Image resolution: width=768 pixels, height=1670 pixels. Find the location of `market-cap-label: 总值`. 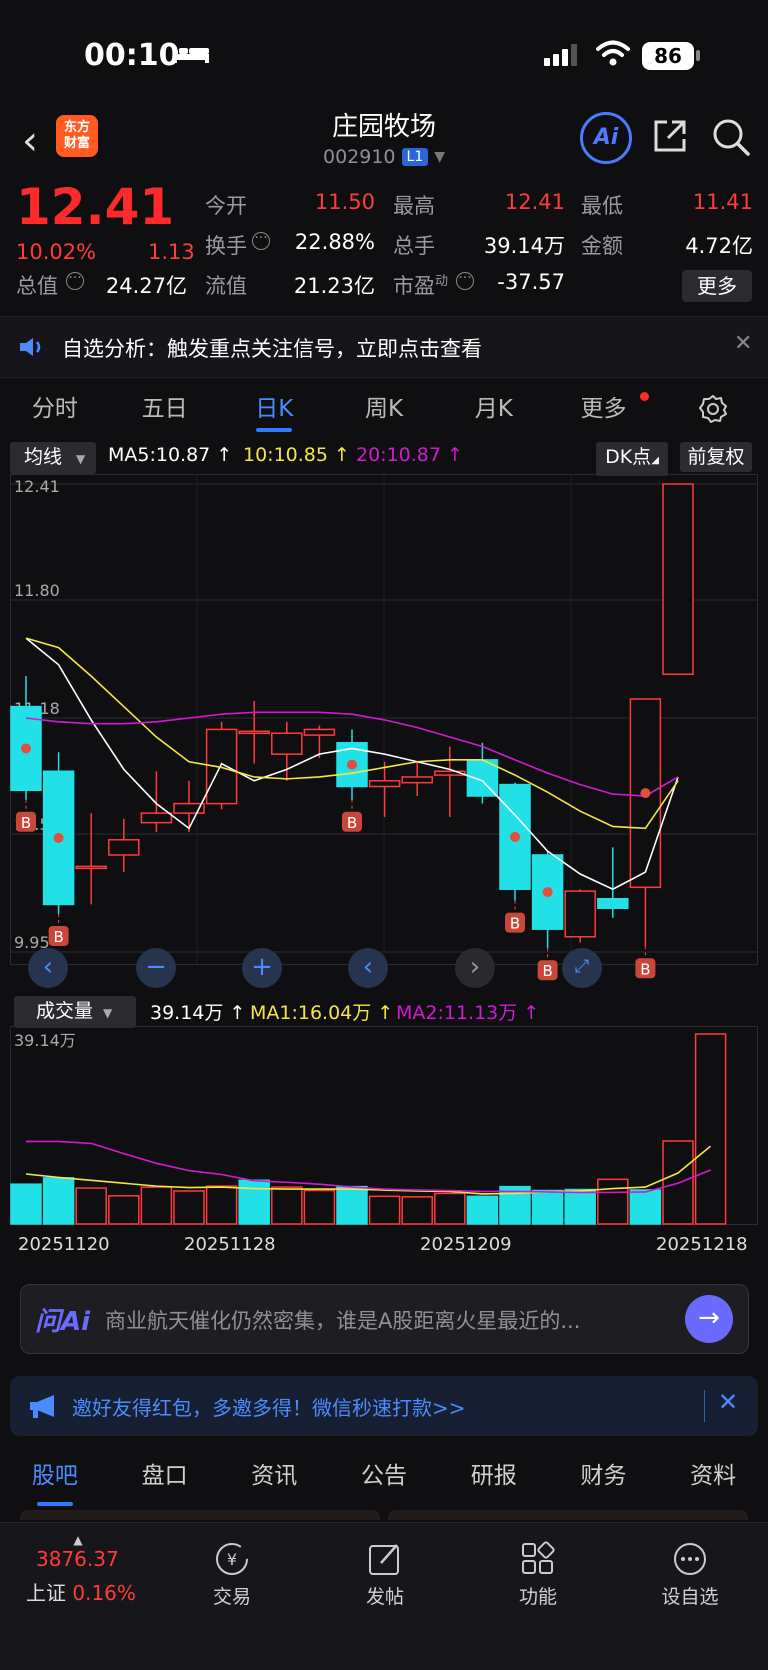

market-cap-label: 总值 is located at coordinates (37, 286).